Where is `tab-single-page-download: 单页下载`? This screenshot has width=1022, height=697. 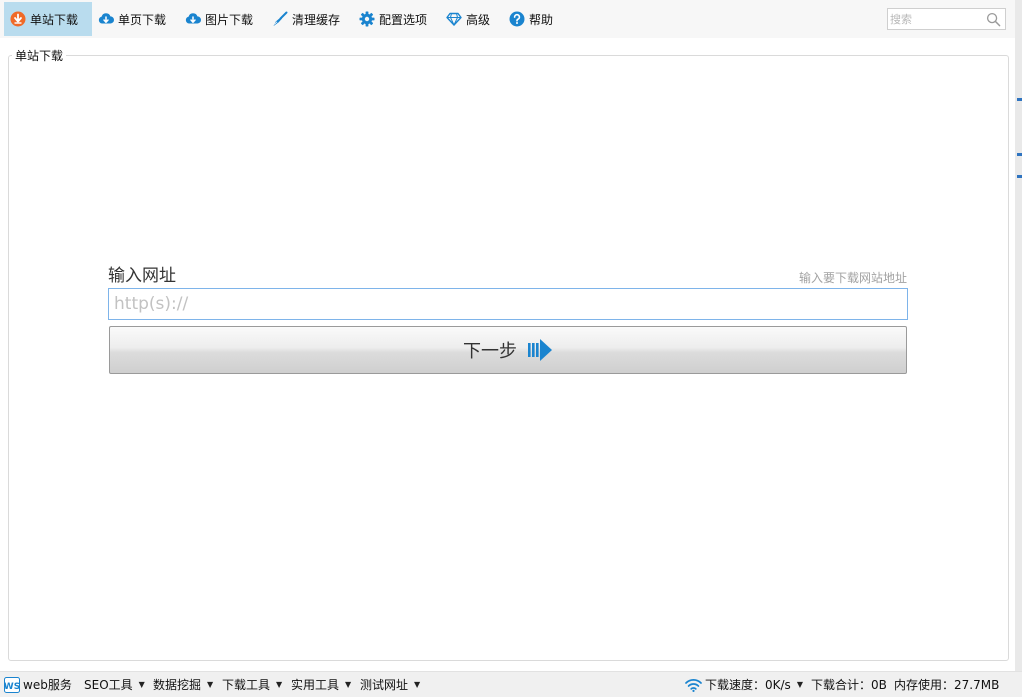 tab-single-page-download: 单页下载 is located at coordinates (132, 19).